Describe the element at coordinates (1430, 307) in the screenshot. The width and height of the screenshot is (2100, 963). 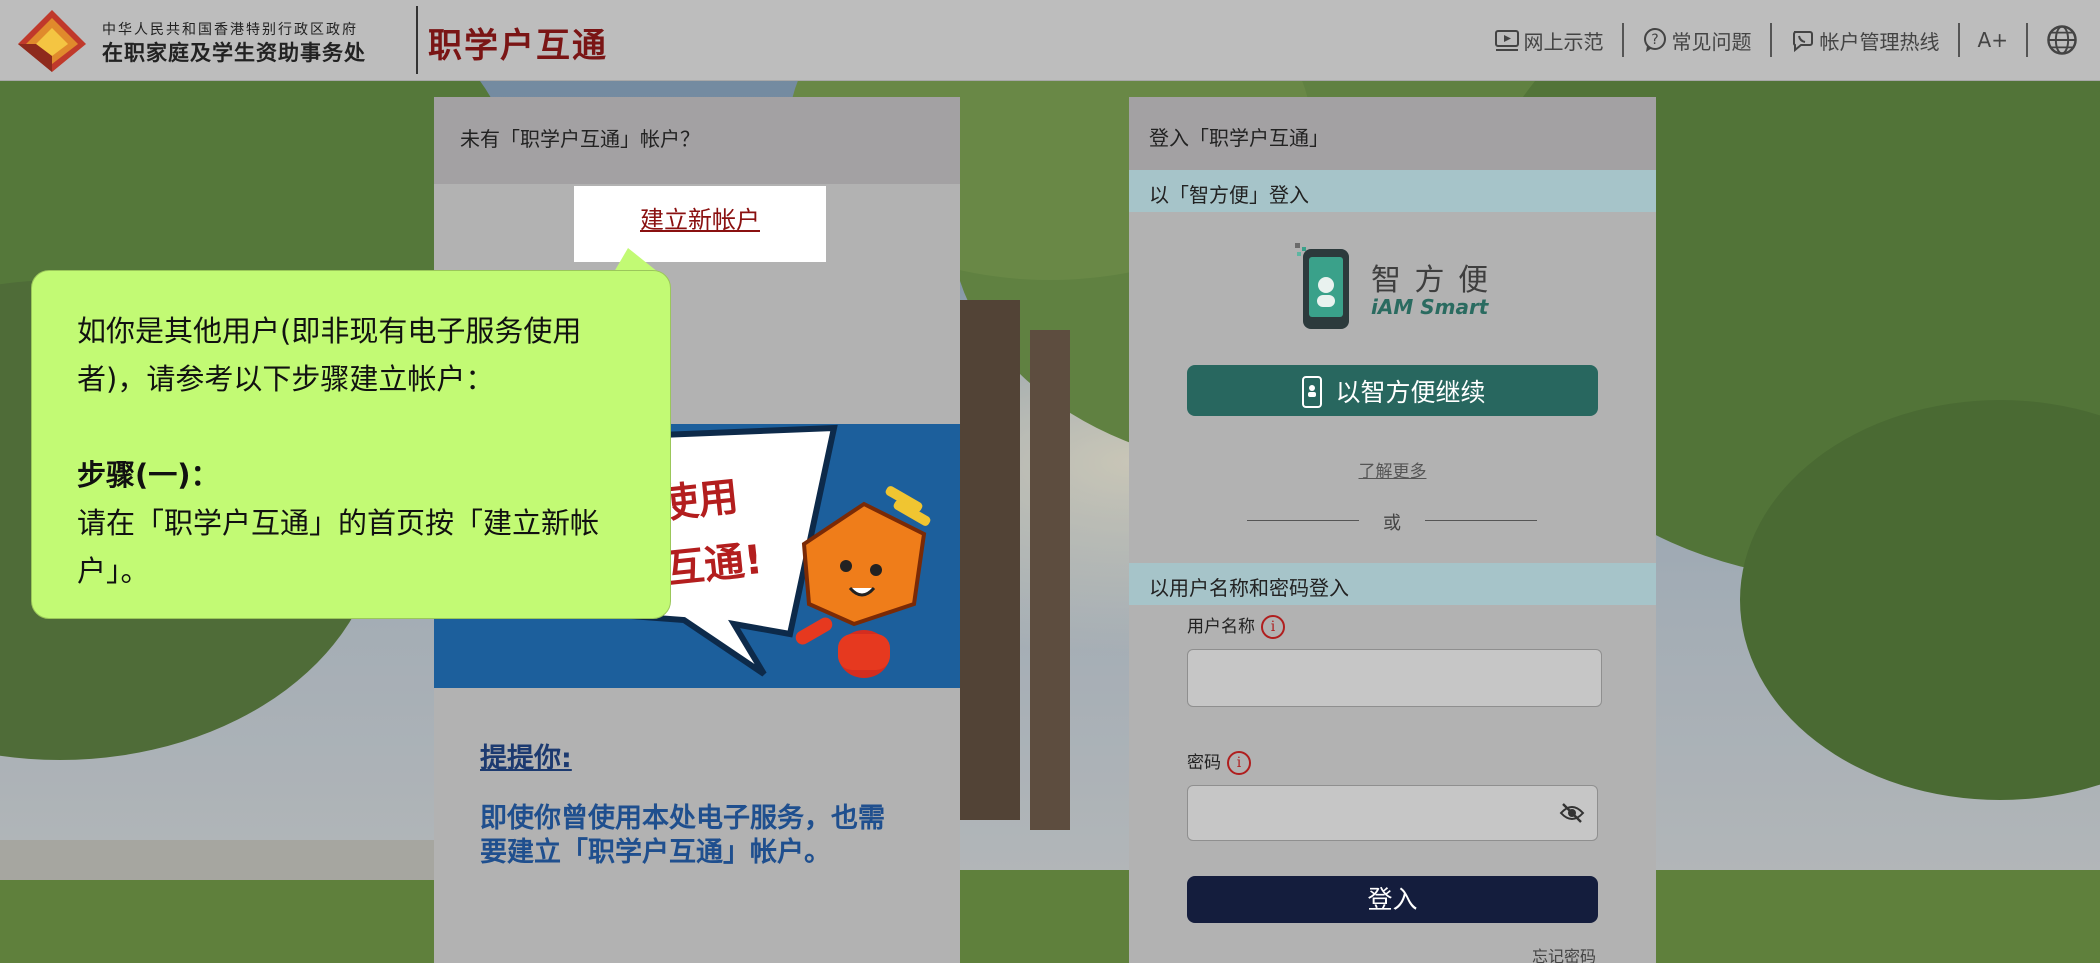
I see `iam-smart-logo-en: iAM Smart` at that location.